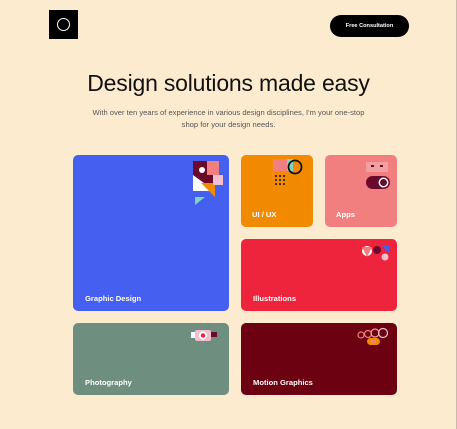 Image resolution: width=457 pixels, height=429 pixels. Describe the element at coordinates (108, 382) in the screenshot. I see `service-label: Photography` at that location.